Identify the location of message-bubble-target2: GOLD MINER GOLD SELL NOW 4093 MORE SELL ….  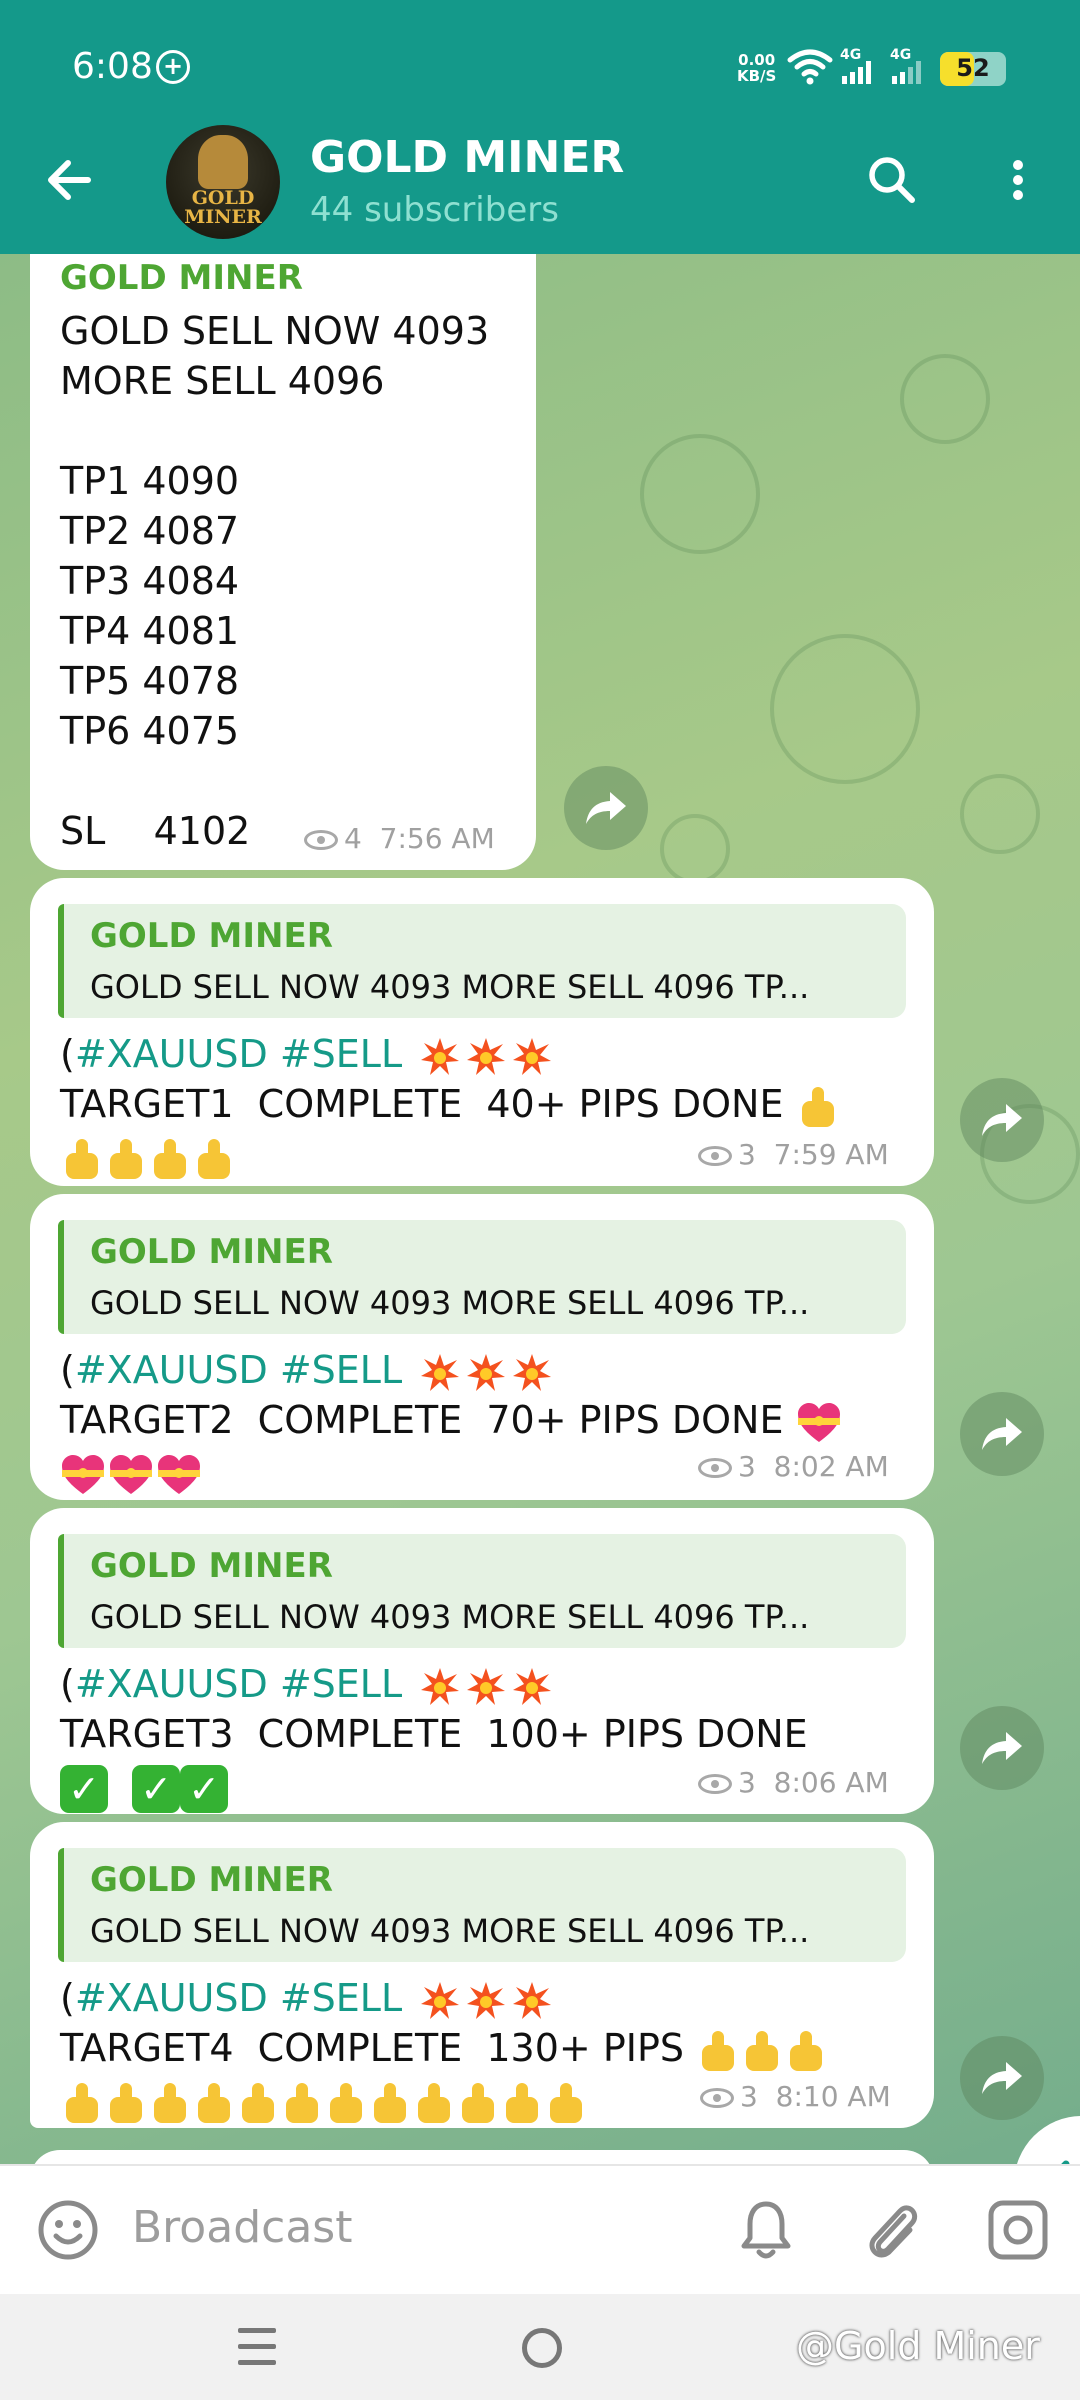
(482, 1347).